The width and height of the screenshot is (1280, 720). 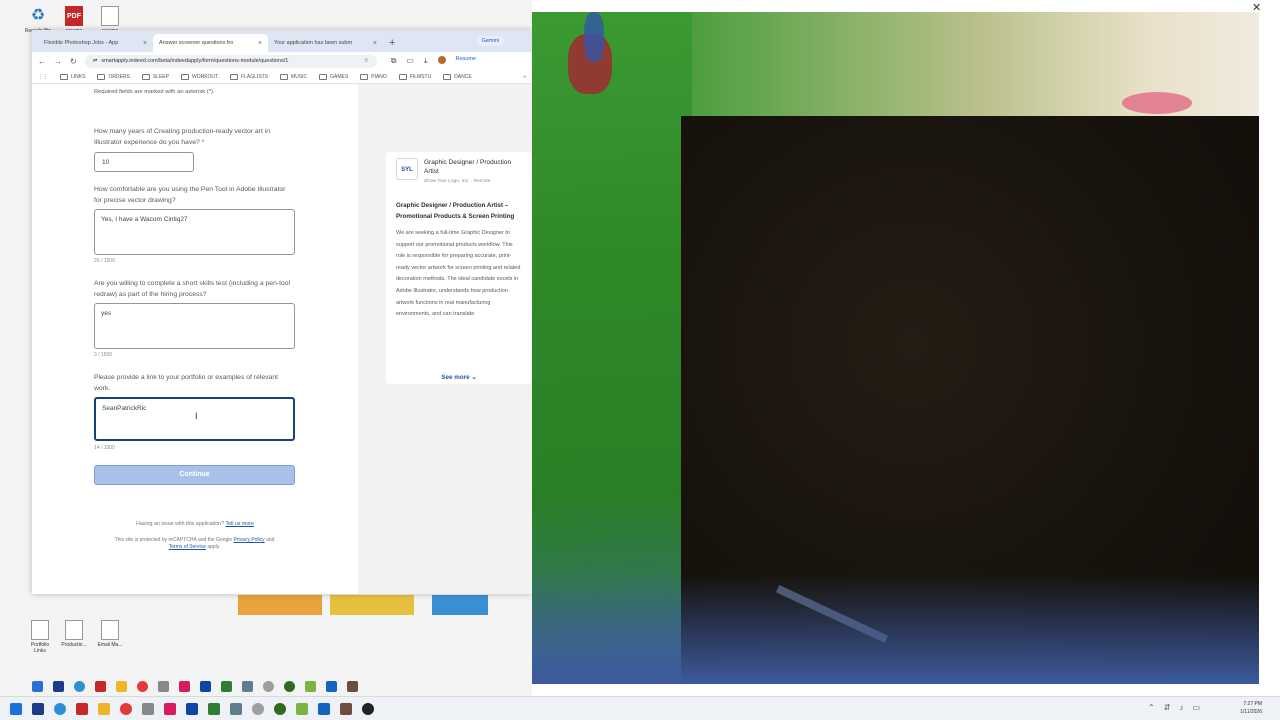 I want to click on profile-avatar, so click(x=441, y=60).